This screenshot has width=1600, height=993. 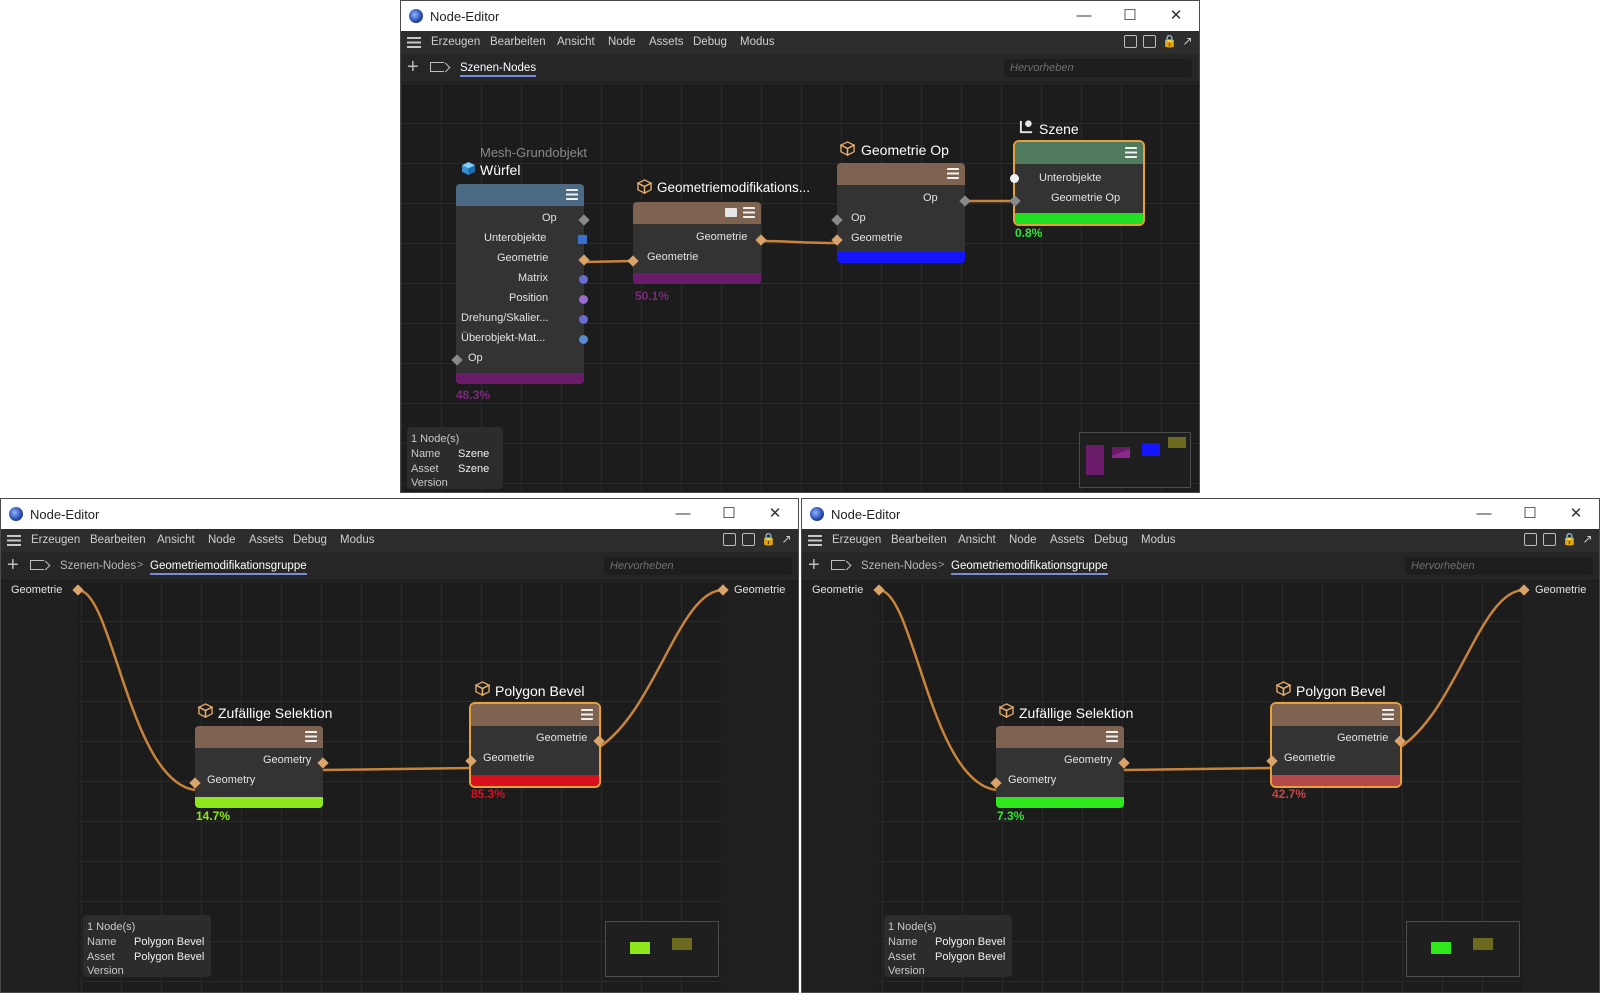 I want to click on port-szene-unterobjekte, so click(x=1014, y=178).